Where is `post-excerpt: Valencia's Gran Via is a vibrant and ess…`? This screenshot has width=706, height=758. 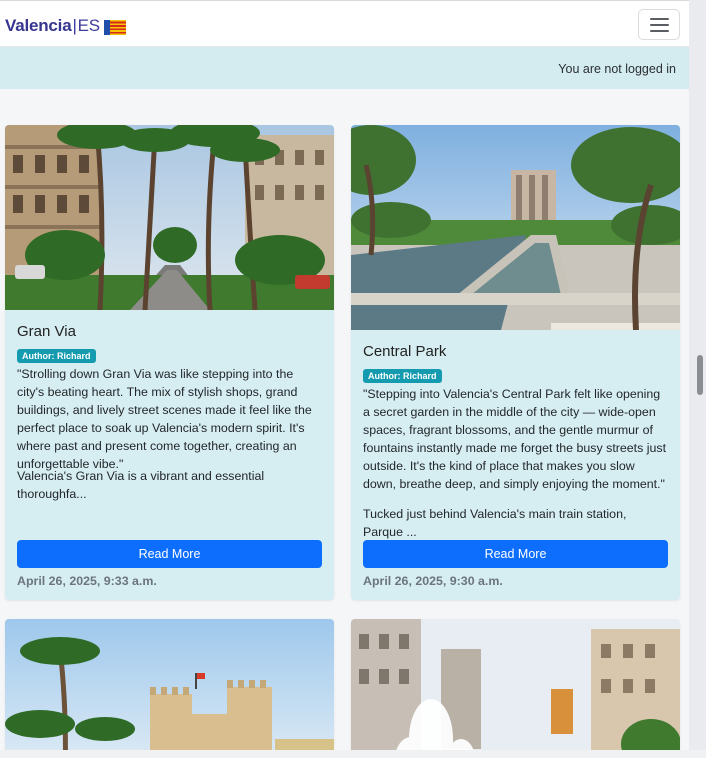
post-excerpt: Valencia's Gran Via is a vibrant and ess… is located at coordinates (141, 485).